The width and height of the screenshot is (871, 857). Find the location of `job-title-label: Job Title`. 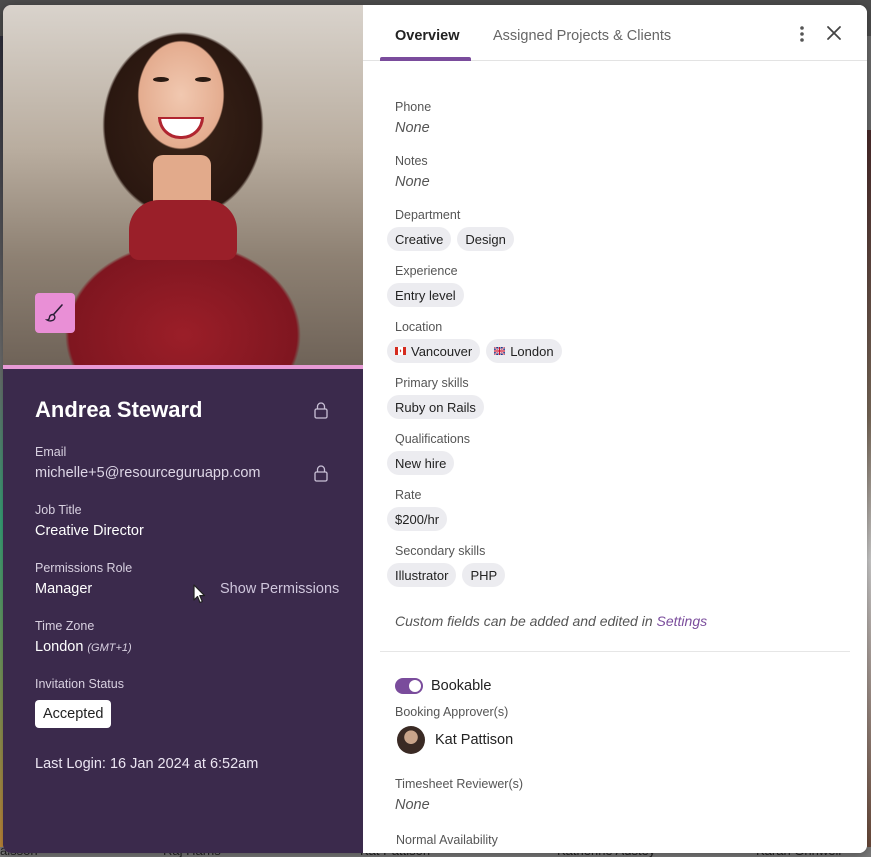

job-title-label: Job Title is located at coordinates (58, 510).